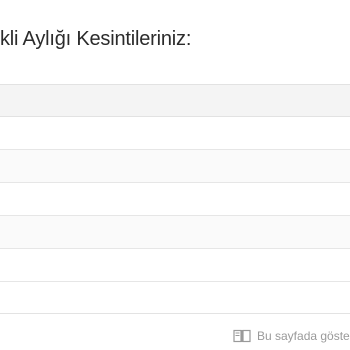 The image size is (350, 350). Describe the element at coordinates (303, 336) in the screenshot. I see `show-on-page-label: Bu sayfada göste` at that location.